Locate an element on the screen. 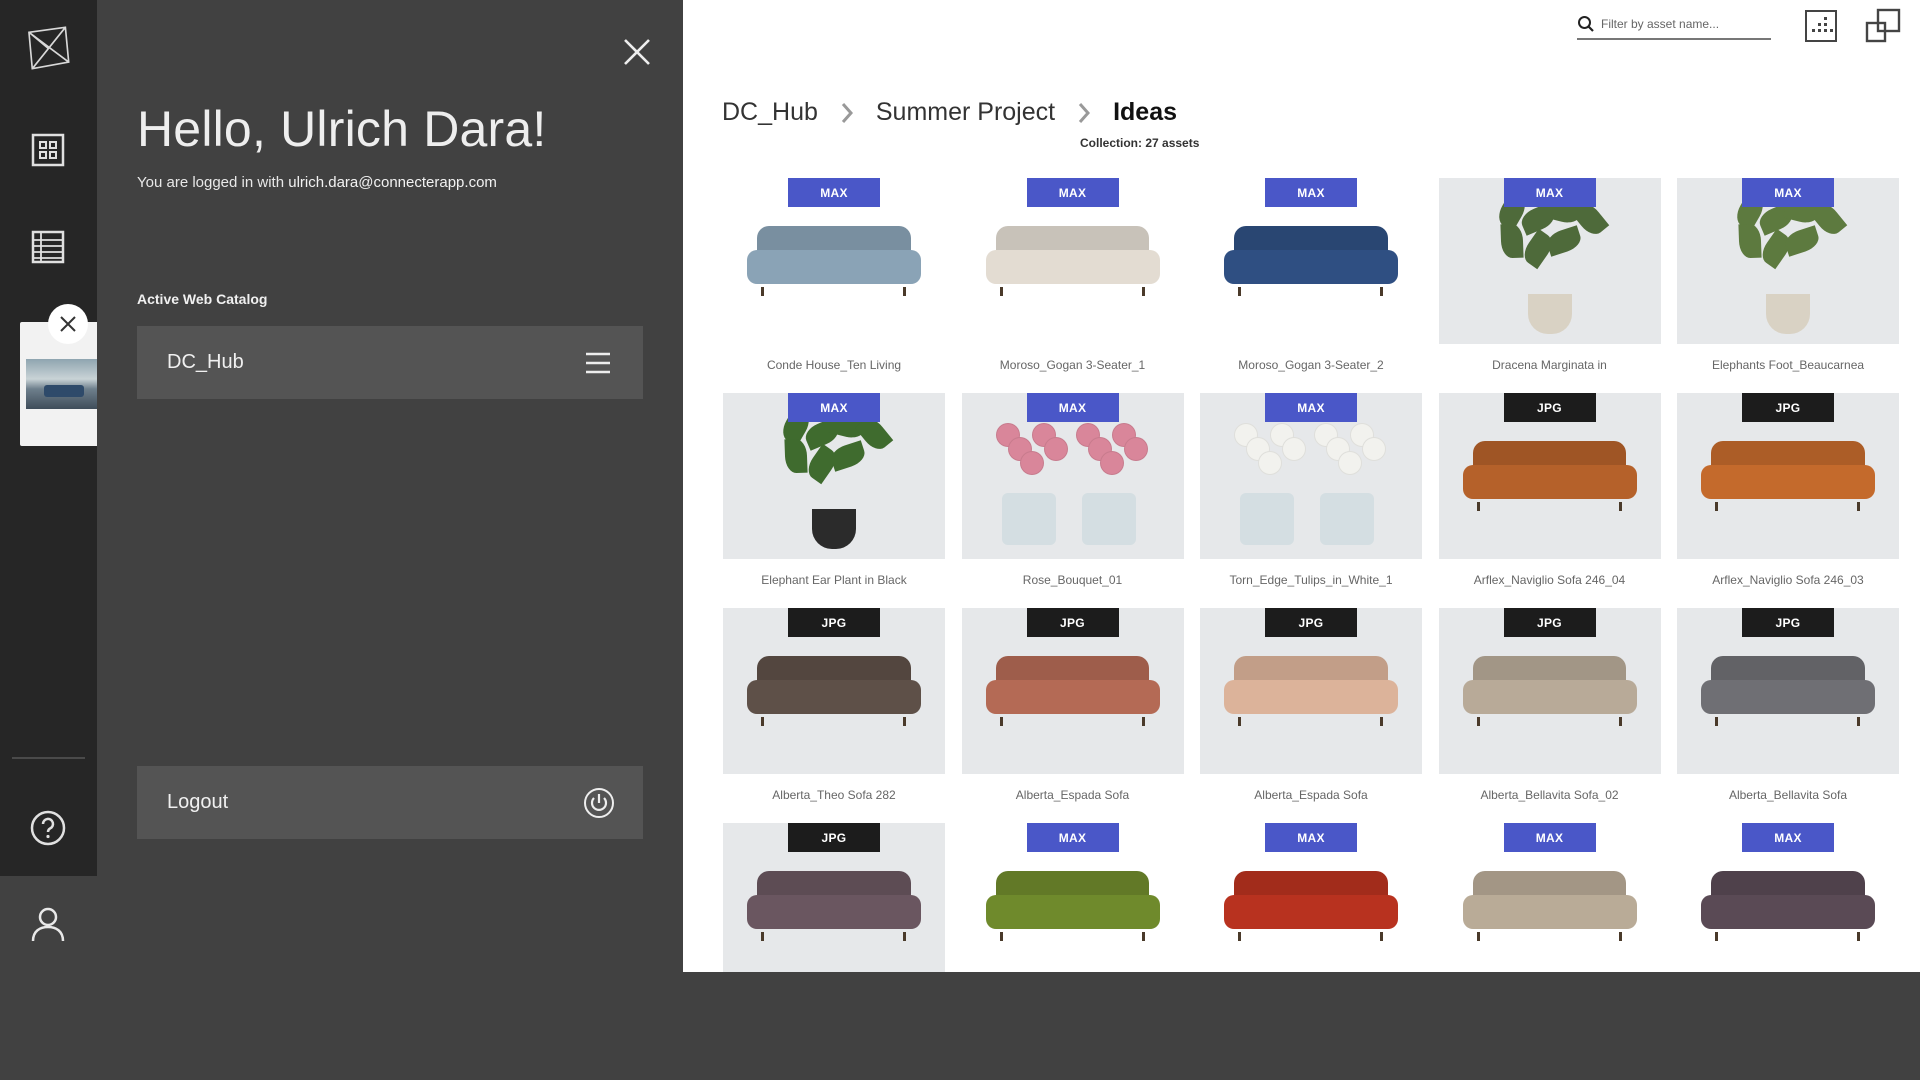 Image resolution: width=1920 pixels, height=1080 pixels. catalog-grid-icon is located at coordinates (48, 150).